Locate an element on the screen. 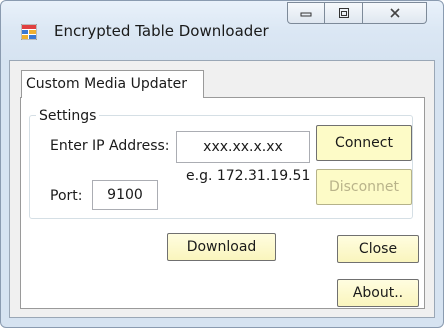 The width and height of the screenshot is (444, 328). minimize-button is located at coordinates (306, 13).